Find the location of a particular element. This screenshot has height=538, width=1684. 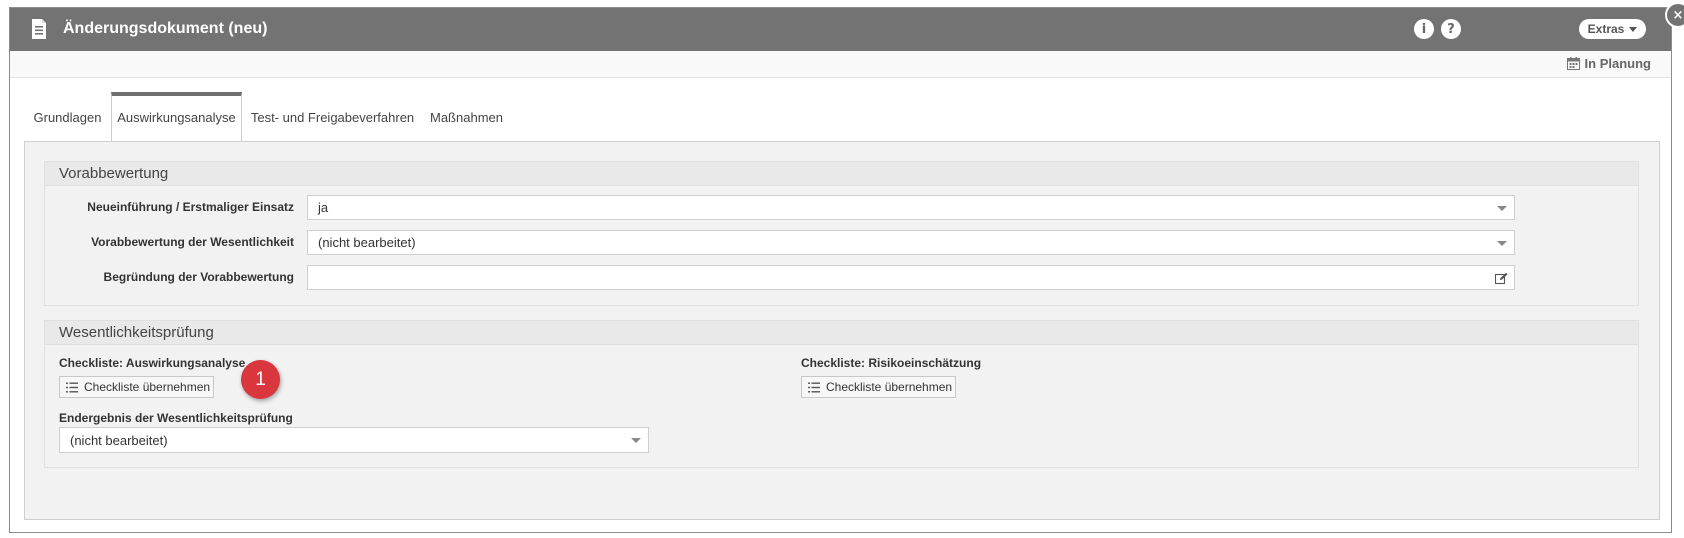

status-bar: In Planung is located at coordinates (840, 64).